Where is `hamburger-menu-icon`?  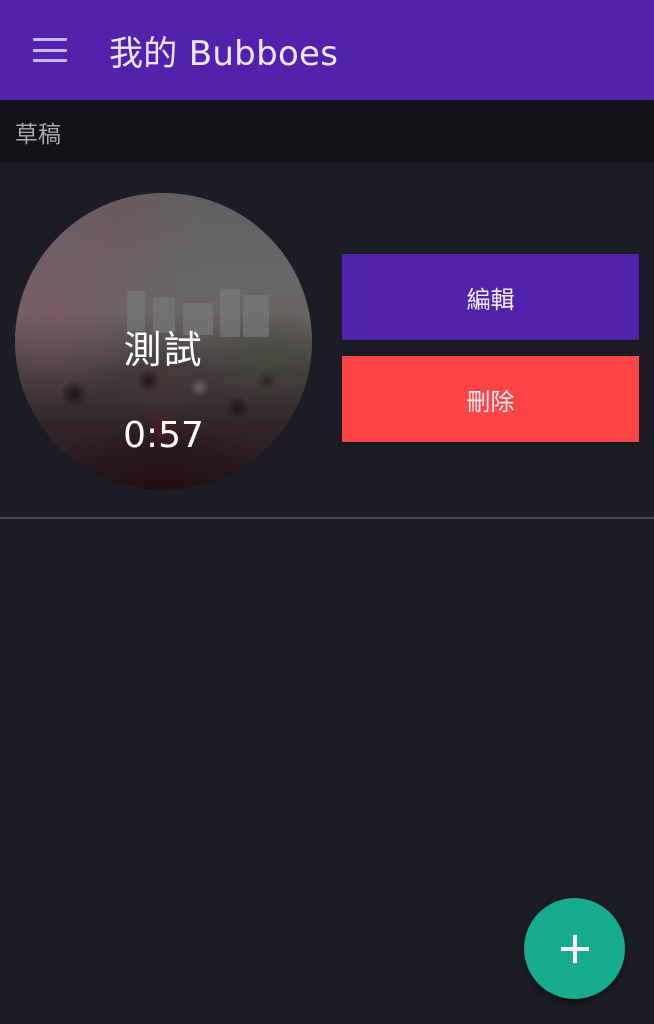 hamburger-menu-icon is located at coordinates (50, 50).